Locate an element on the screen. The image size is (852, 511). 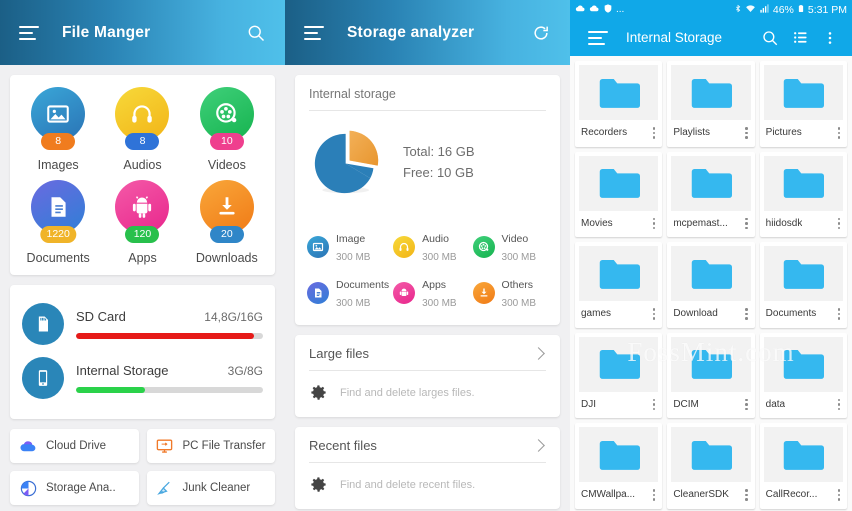
legend-item-video: Video 300 MB is located at coordinates (510, 247).